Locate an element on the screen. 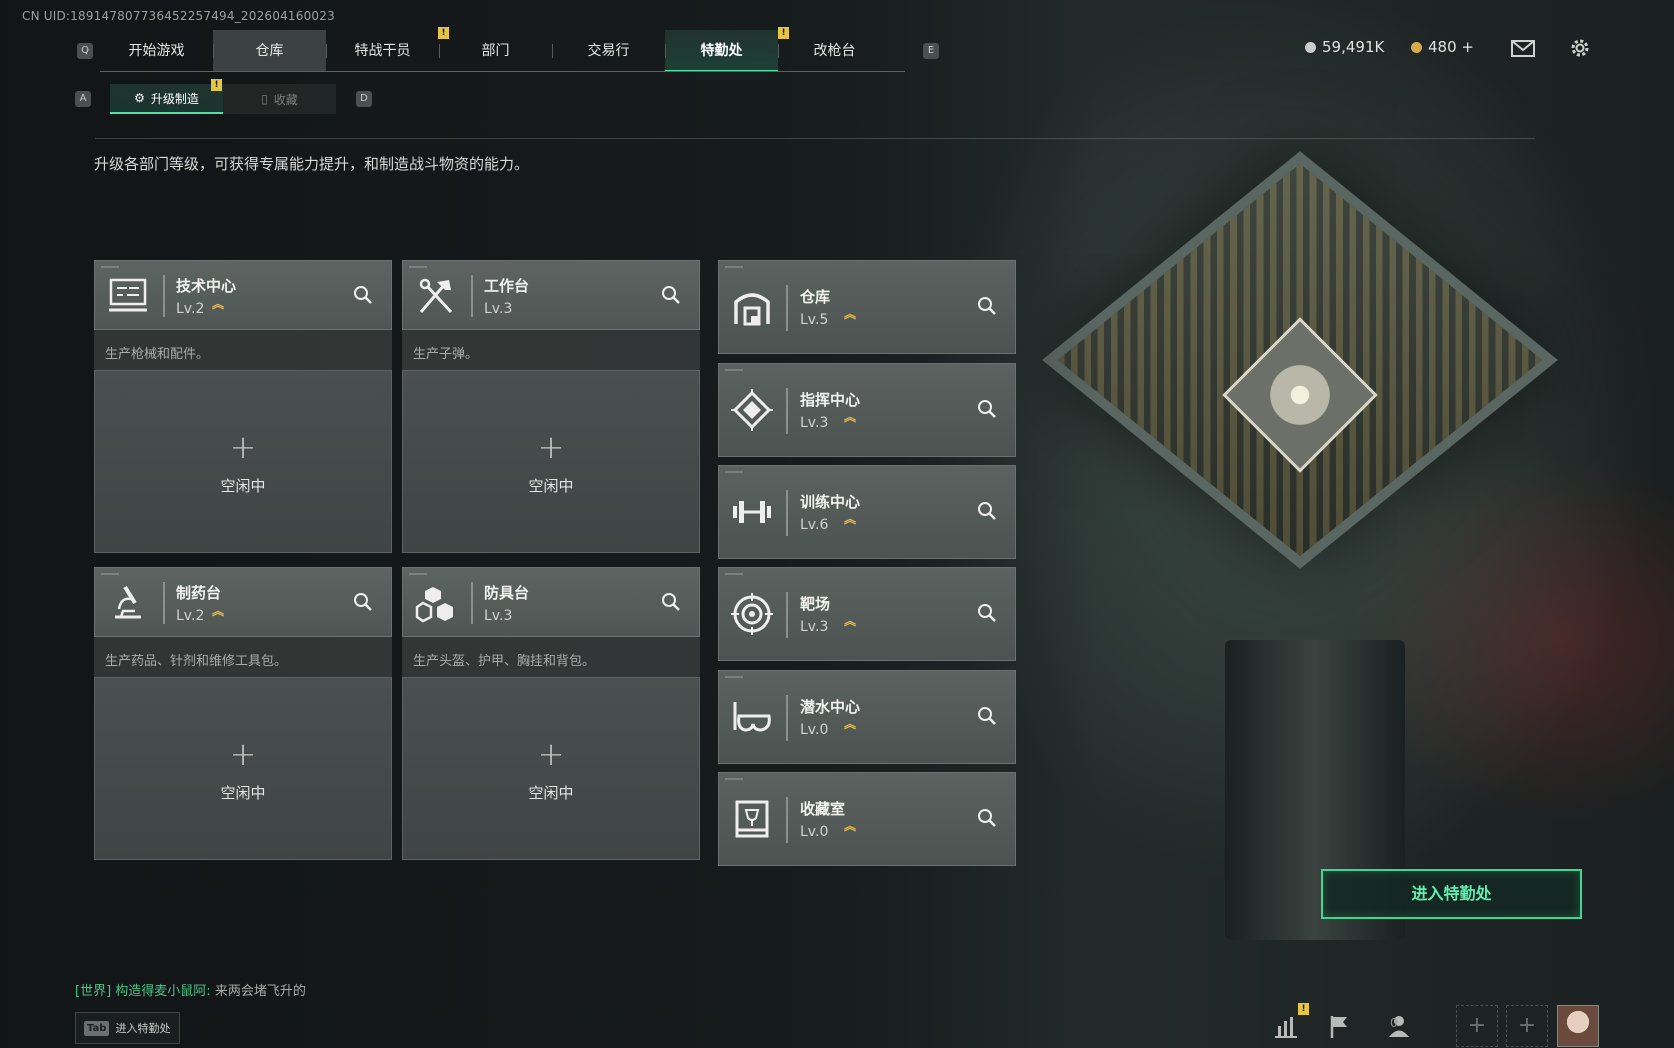 This screenshot has width=1674, height=1048. top-nav: 开始游戏 仓库 特战干员 部门 交易行 特勤处 改枪台 is located at coordinates (495, 51).